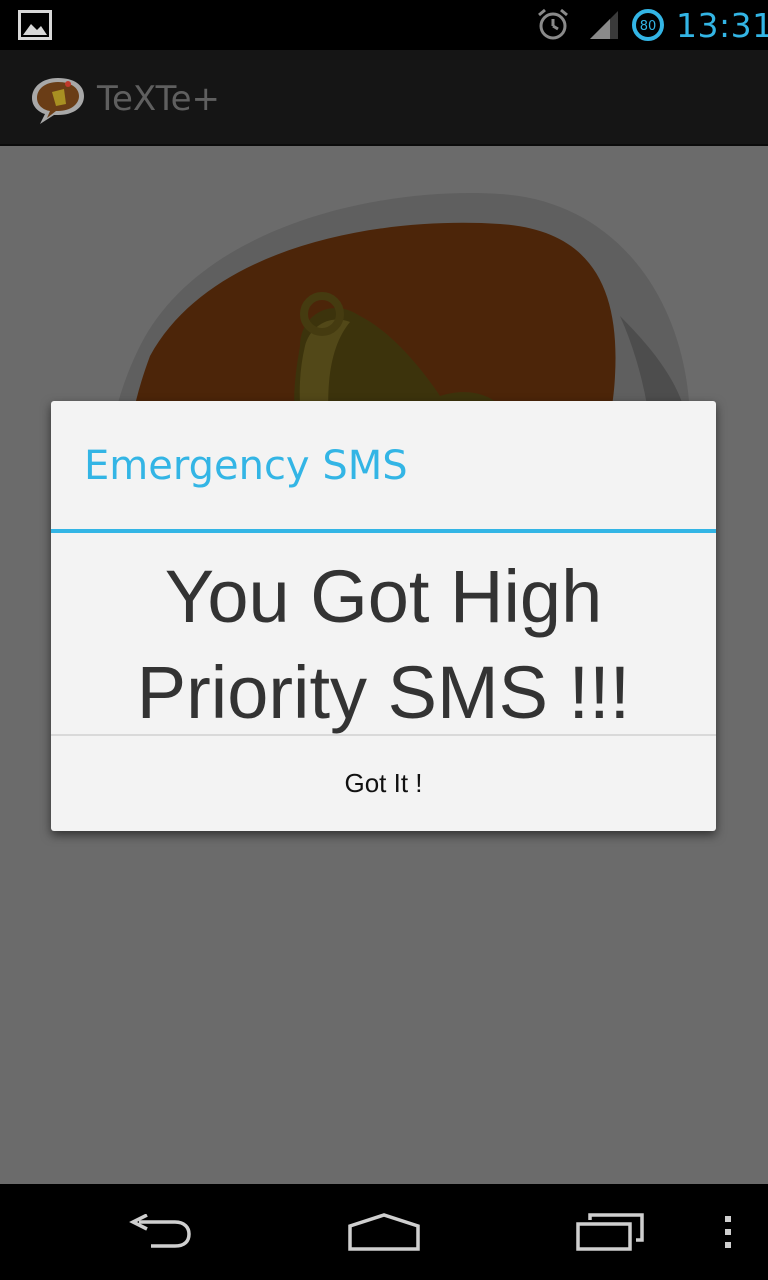 Image resolution: width=768 pixels, height=1280 pixels. What do you see at coordinates (246, 466) in the screenshot?
I see `dialog-title: Emergency SMS` at bounding box center [246, 466].